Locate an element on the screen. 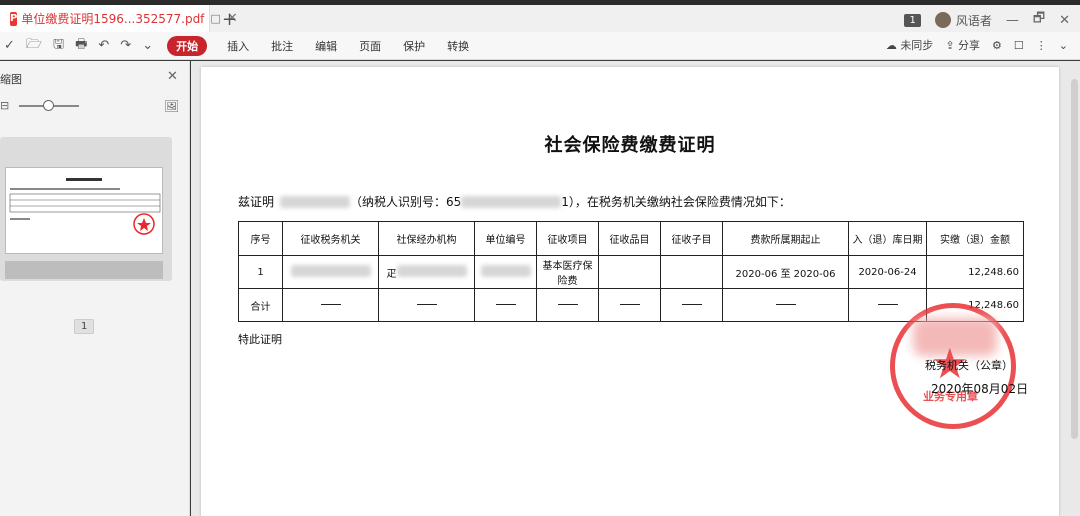  category-cell is located at coordinates (629, 272).